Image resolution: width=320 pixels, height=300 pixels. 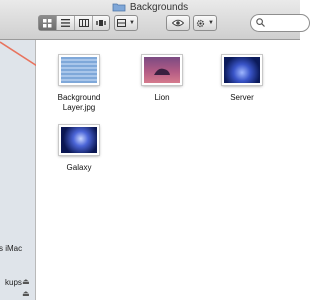 I want to click on columns-icon, so click(x=83, y=23).